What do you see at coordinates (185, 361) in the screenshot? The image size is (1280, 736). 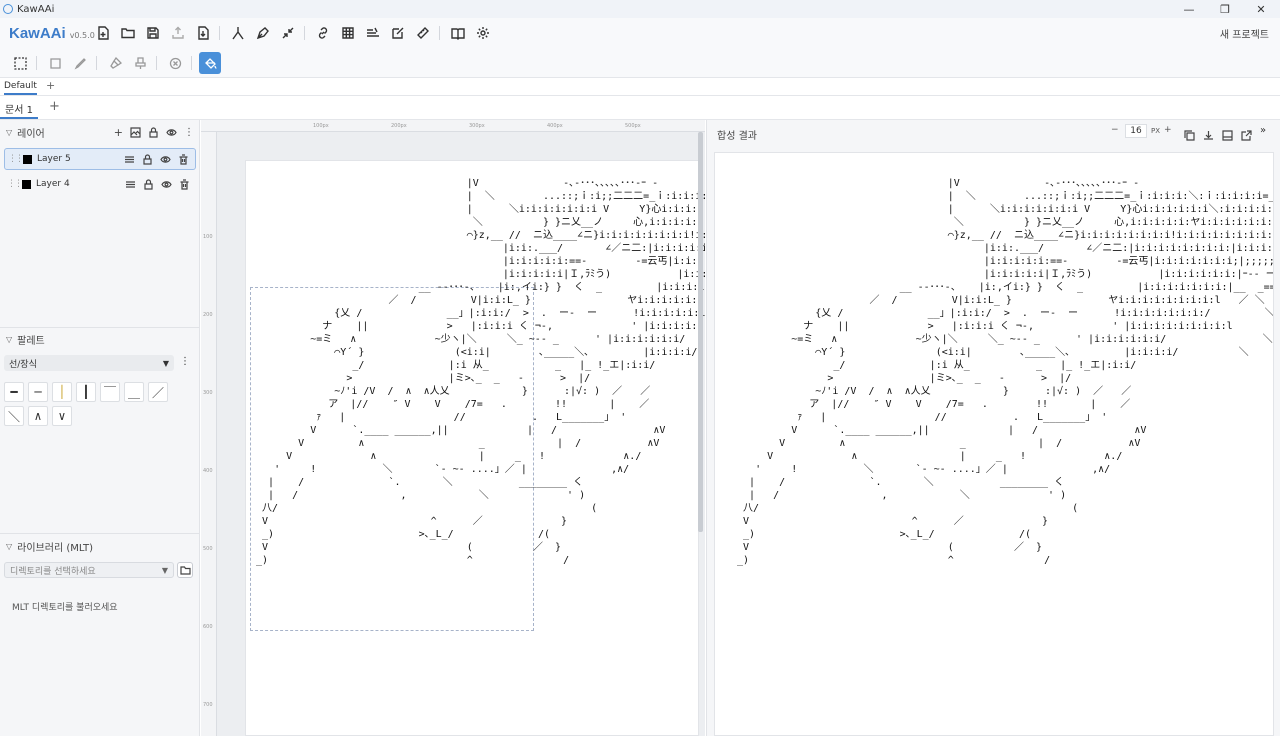 I see `palette-more-icon: ⋮` at bounding box center [185, 361].